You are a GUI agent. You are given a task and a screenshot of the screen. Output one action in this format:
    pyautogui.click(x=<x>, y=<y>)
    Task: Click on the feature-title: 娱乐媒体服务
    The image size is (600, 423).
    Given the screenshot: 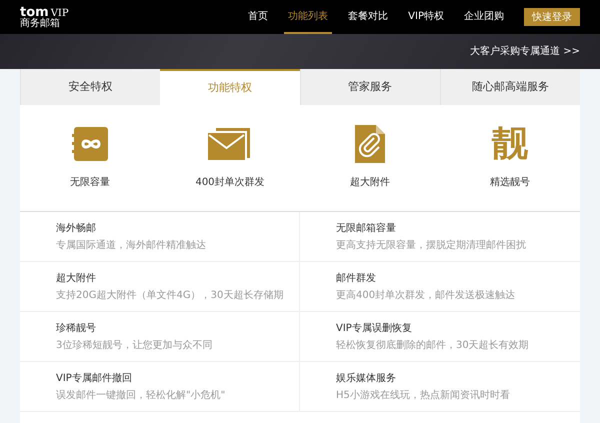 What is the action you would take?
    pyautogui.click(x=366, y=379)
    